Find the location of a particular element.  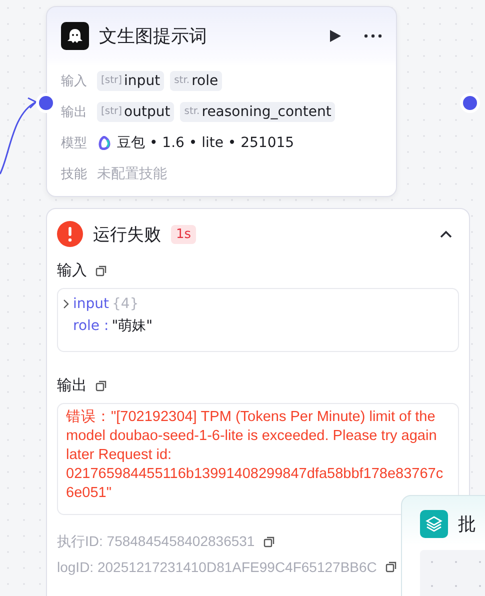

json-key: role : is located at coordinates (91, 326).